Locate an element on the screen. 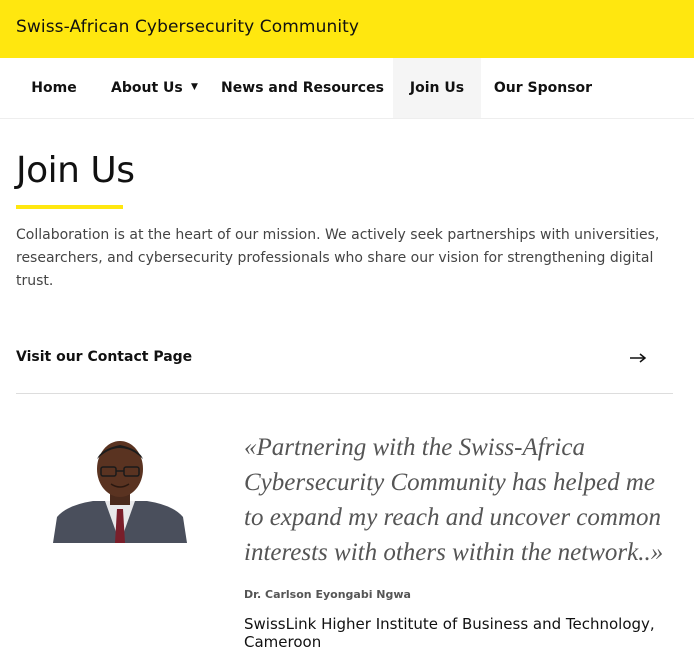 This screenshot has width=694, height=657. nav-item-home: Home is located at coordinates (54, 88).